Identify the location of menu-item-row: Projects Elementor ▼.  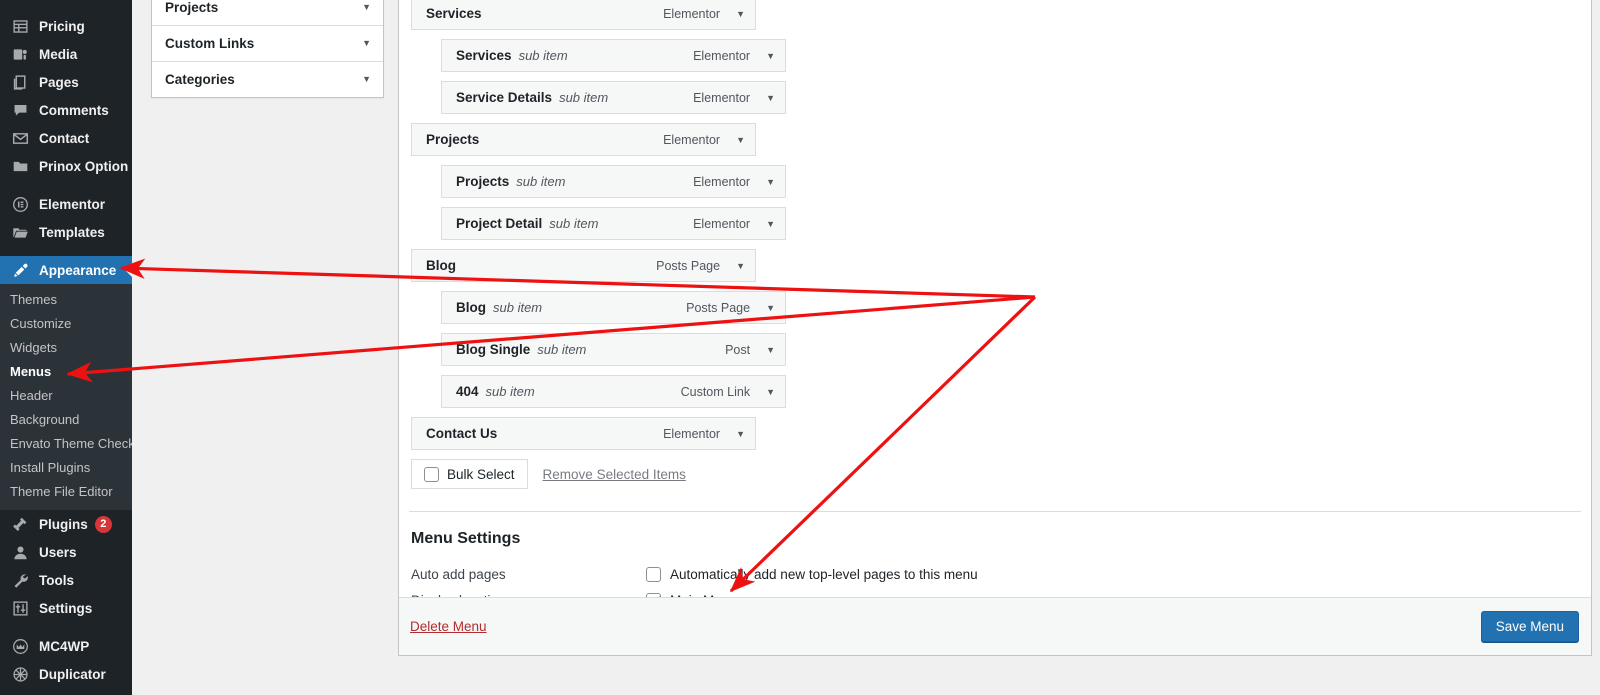
(583, 139).